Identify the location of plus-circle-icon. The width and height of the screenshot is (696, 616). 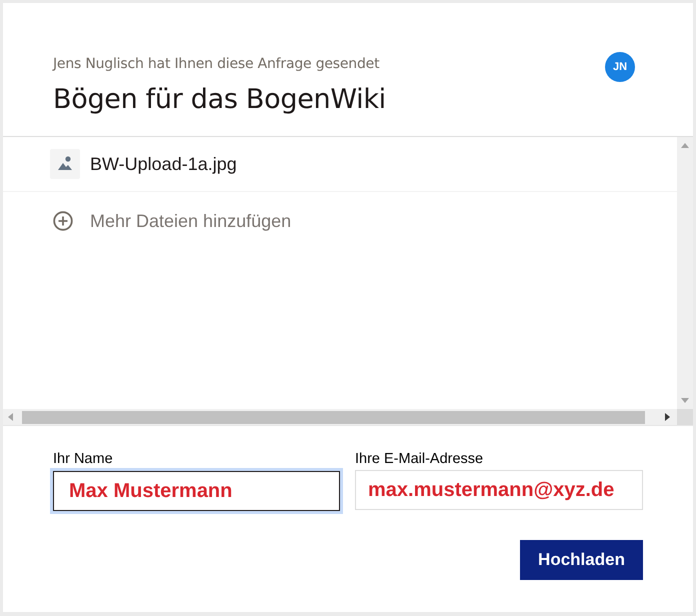
(63, 221).